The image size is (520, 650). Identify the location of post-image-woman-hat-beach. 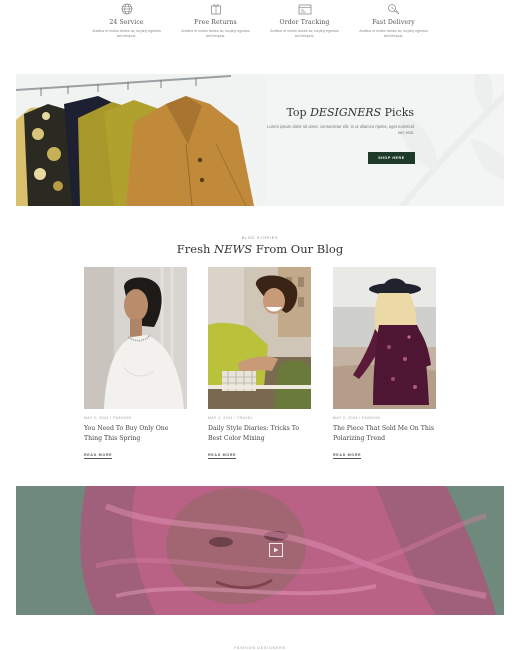
(384, 338).